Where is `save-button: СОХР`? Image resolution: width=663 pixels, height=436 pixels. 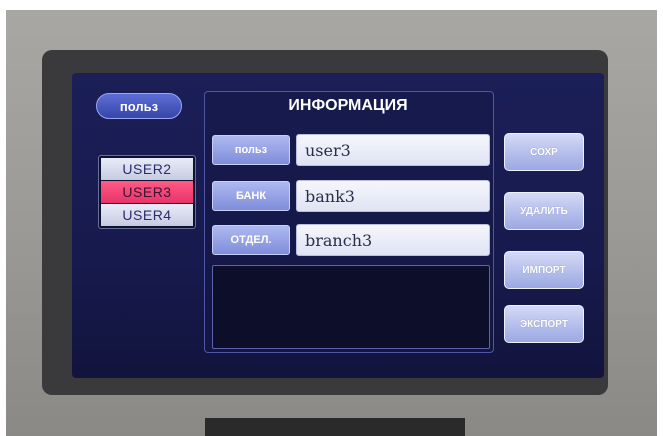
save-button: СОХР is located at coordinates (544, 152).